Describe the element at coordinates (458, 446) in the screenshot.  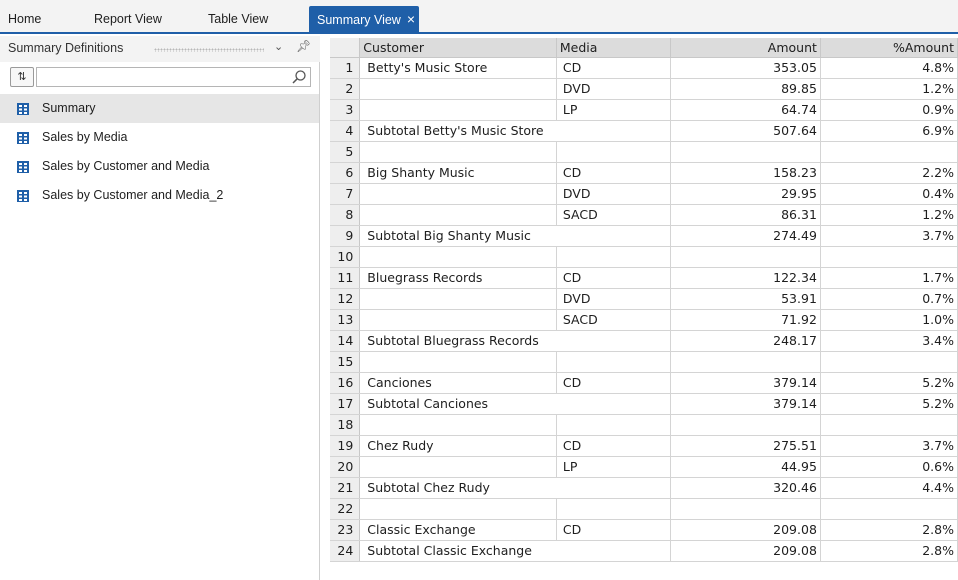
I see `cell-customer: Chez Rudy` at that location.